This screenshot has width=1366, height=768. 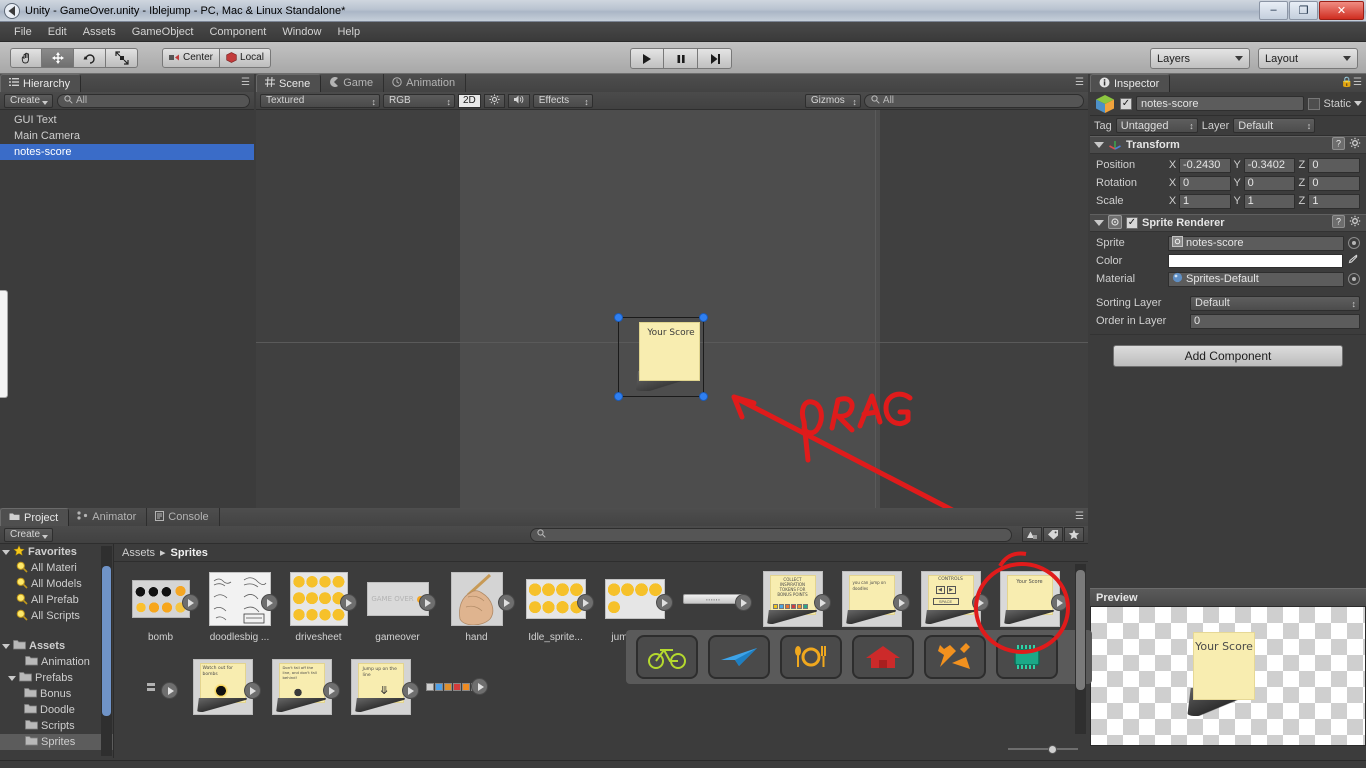 I want to click on layout-dropdown: Layout, so click(x=1308, y=58).